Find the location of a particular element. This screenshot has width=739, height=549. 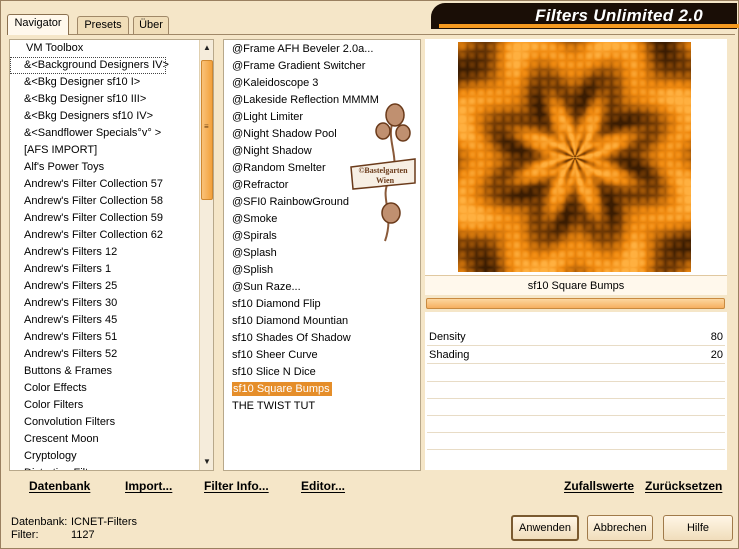

filter-item-label: @Refractor is located at coordinates (260, 185).